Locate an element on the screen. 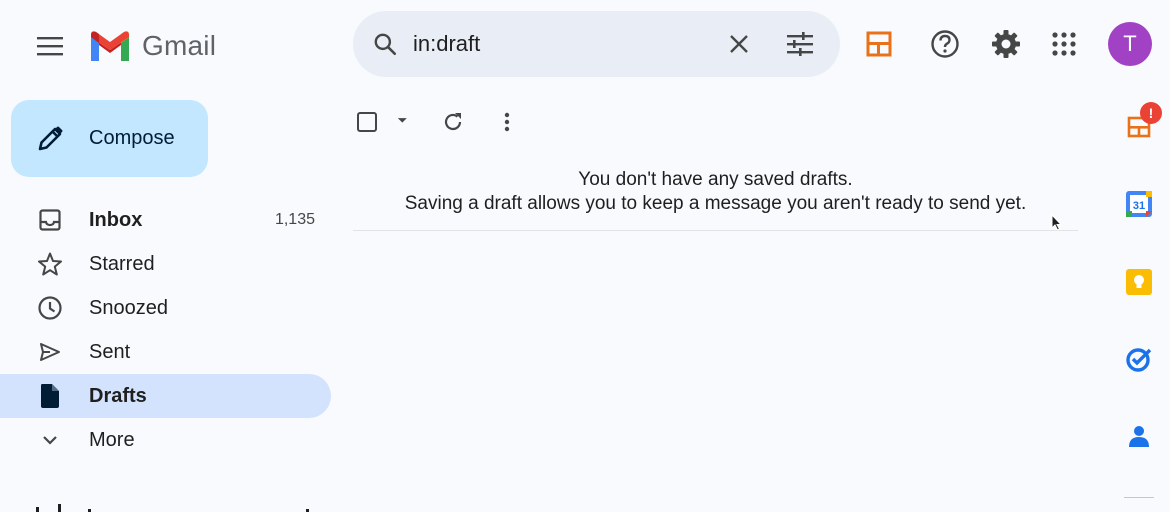  side-panel-divider is located at coordinates (1139, 497).